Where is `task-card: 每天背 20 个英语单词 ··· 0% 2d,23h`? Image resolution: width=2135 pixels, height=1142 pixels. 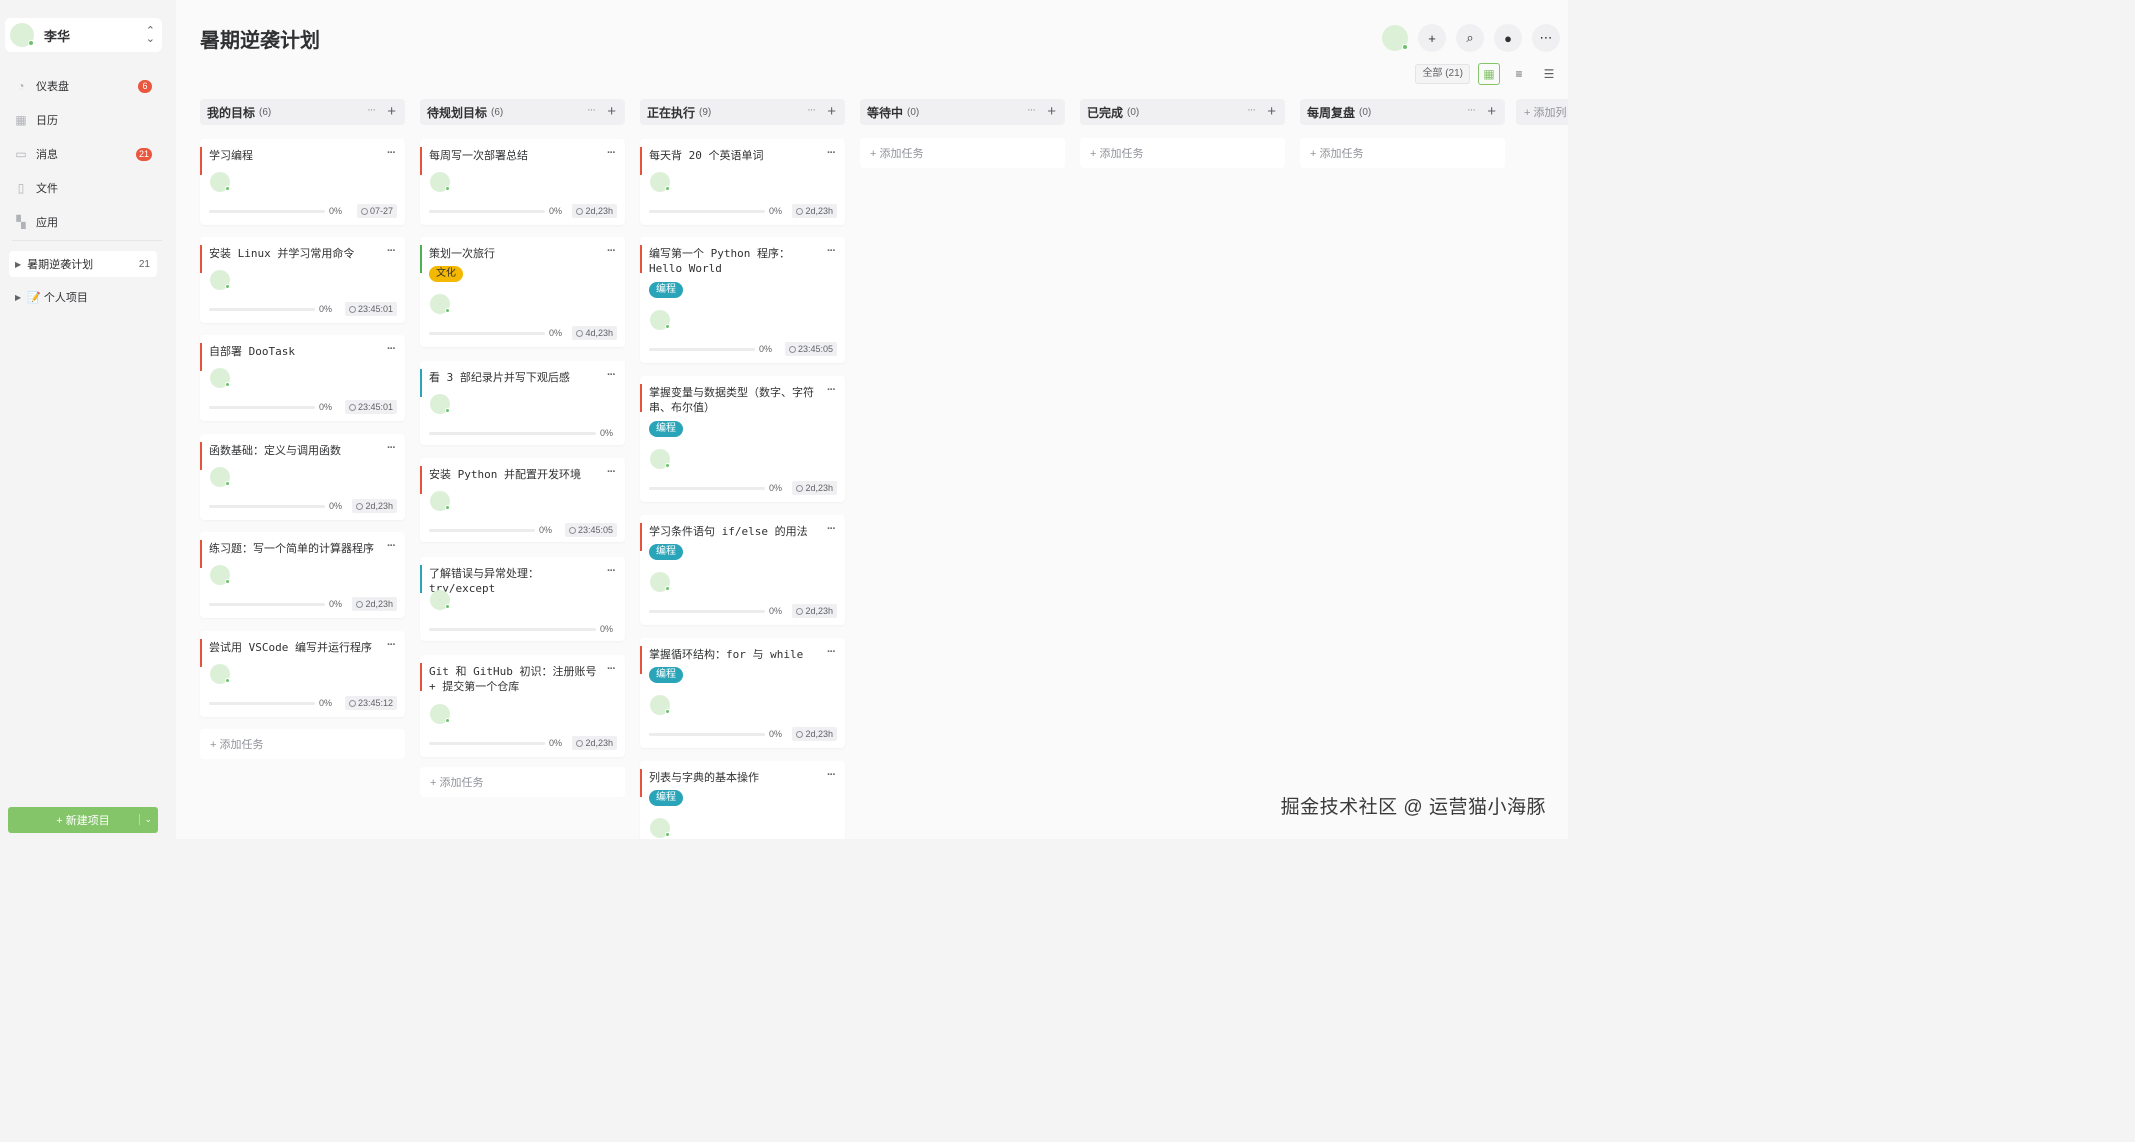 task-card: 每天背 20 个英语单词 ··· 0% 2d,23h is located at coordinates (742, 182).